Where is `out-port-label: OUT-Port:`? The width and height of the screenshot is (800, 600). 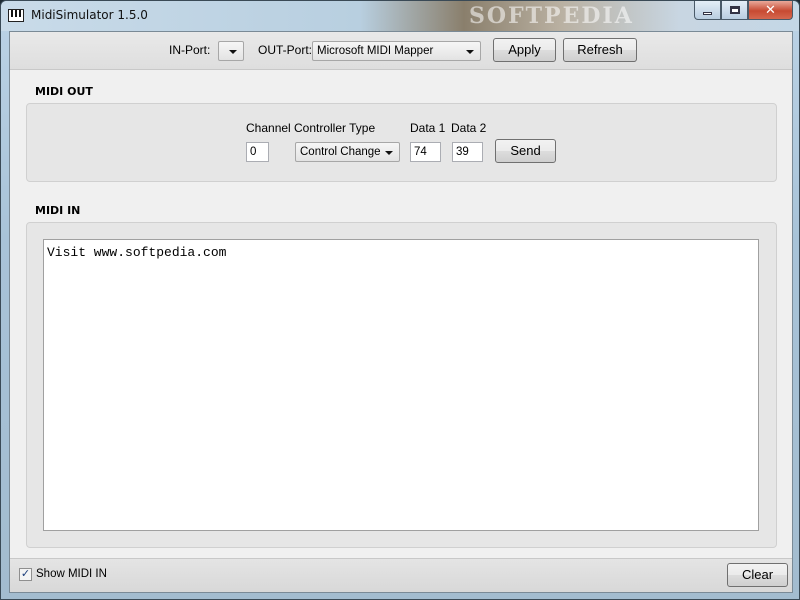 out-port-label: OUT-Port: is located at coordinates (285, 50).